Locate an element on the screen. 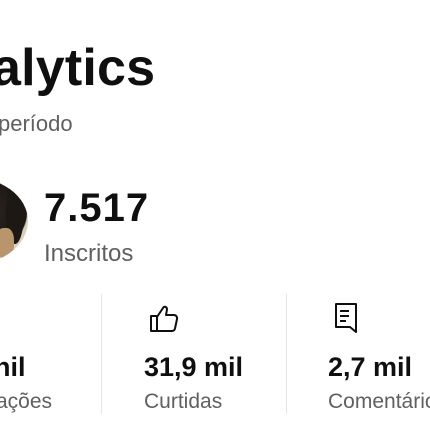 This screenshot has width=430, height=430. subscribers-count: 7.517 is located at coordinates (97, 208).